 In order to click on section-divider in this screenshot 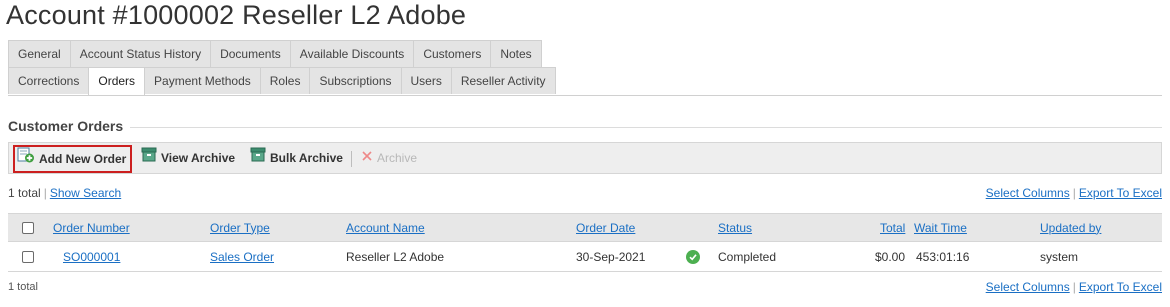, I will do `click(646, 127)`.